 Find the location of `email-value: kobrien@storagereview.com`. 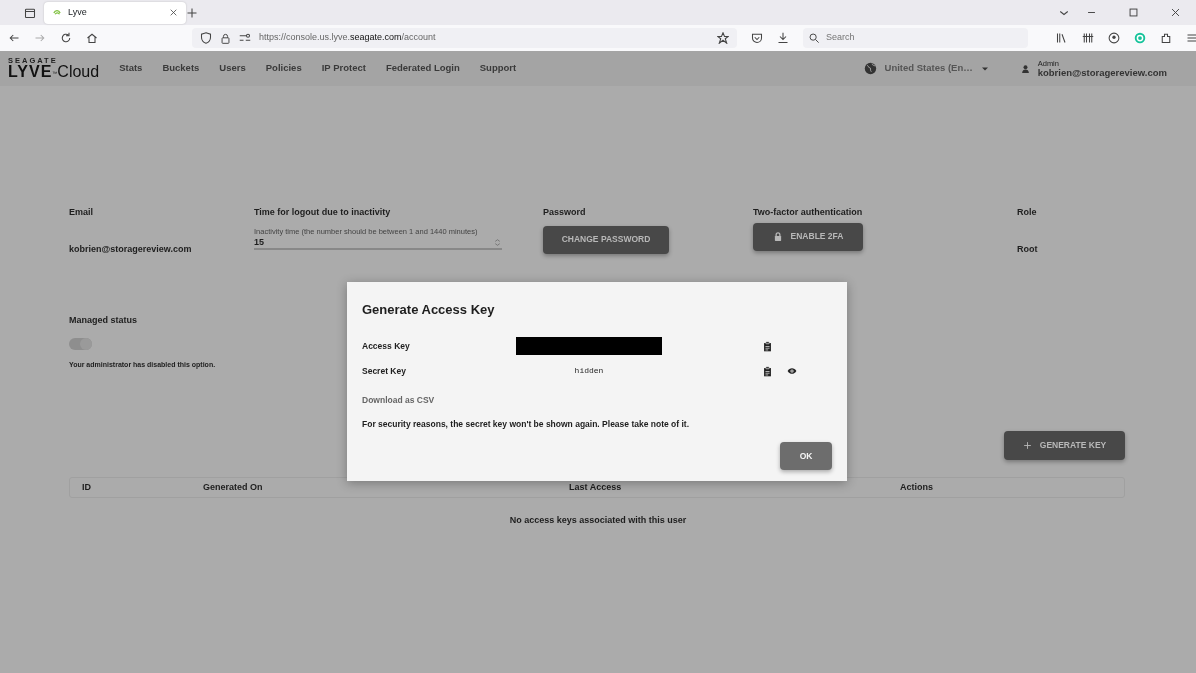

email-value: kobrien@storagereview.com is located at coordinates (131, 249).